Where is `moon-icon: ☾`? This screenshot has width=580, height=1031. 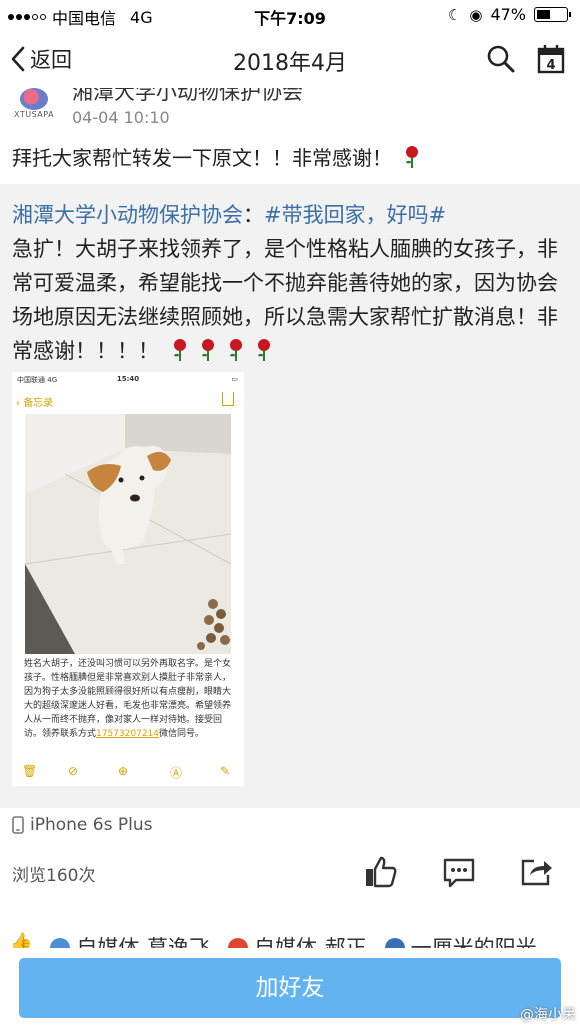
moon-icon: ☾ is located at coordinates (454, 14).